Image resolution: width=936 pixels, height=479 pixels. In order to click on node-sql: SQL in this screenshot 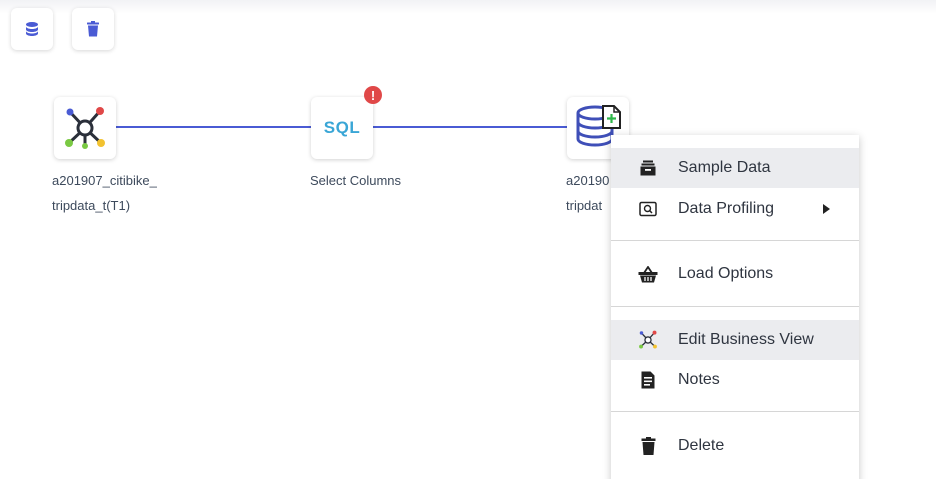, I will do `click(342, 128)`.